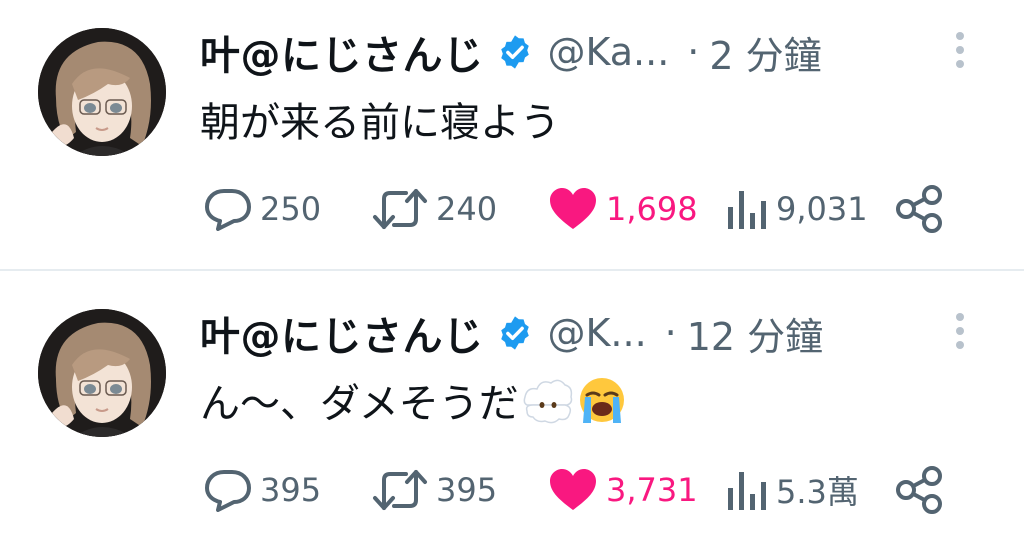  What do you see at coordinates (291, 209) in the screenshot?
I see `reply-count: 250` at bounding box center [291, 209].